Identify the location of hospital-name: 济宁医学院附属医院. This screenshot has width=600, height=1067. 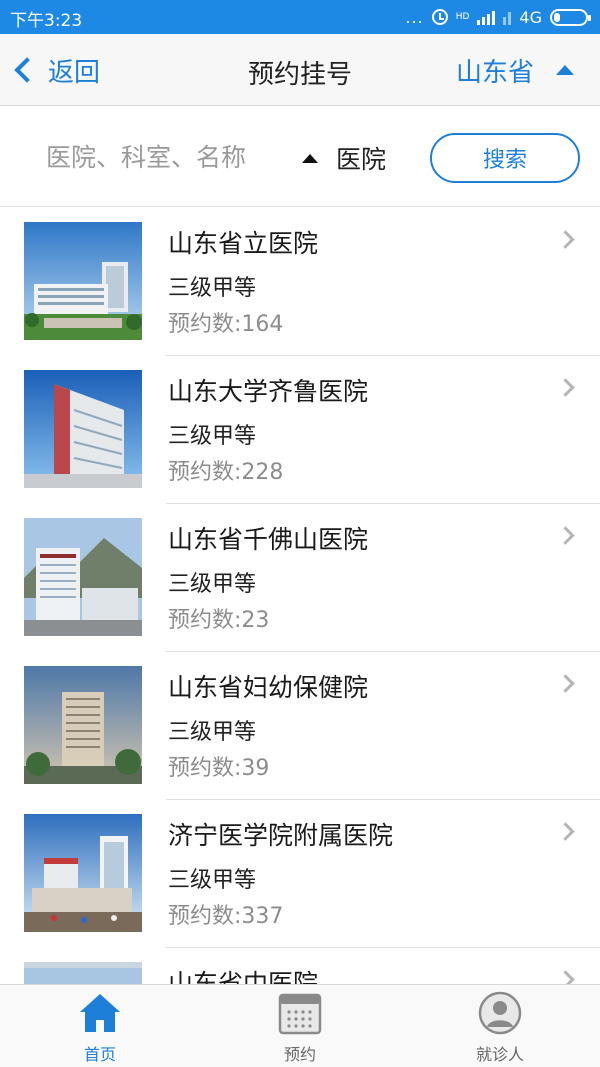
(281, 835).